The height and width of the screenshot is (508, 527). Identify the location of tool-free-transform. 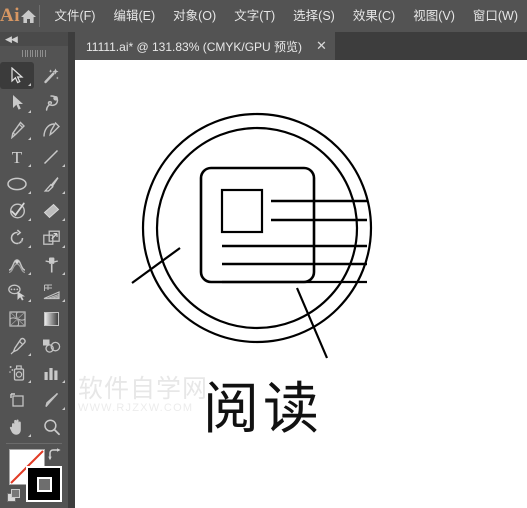
(51, 264).